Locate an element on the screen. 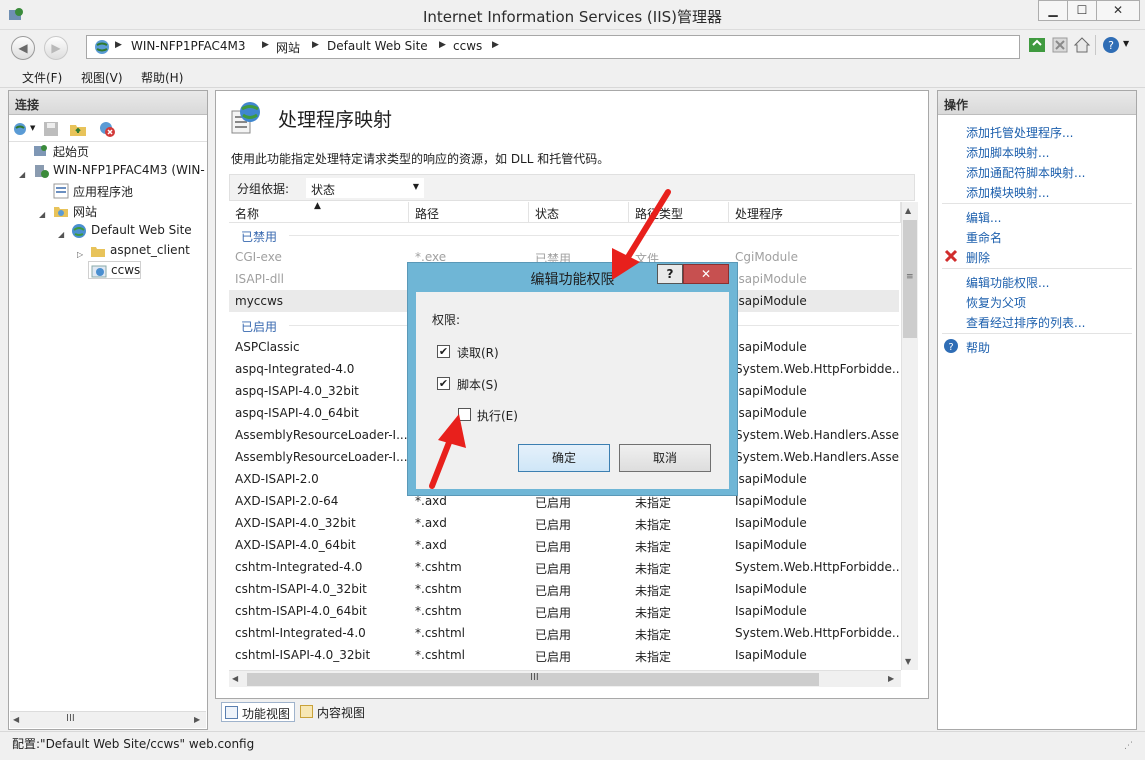 The image size is (1145, 760). stop-icon is located at coordinates (1060, 45).